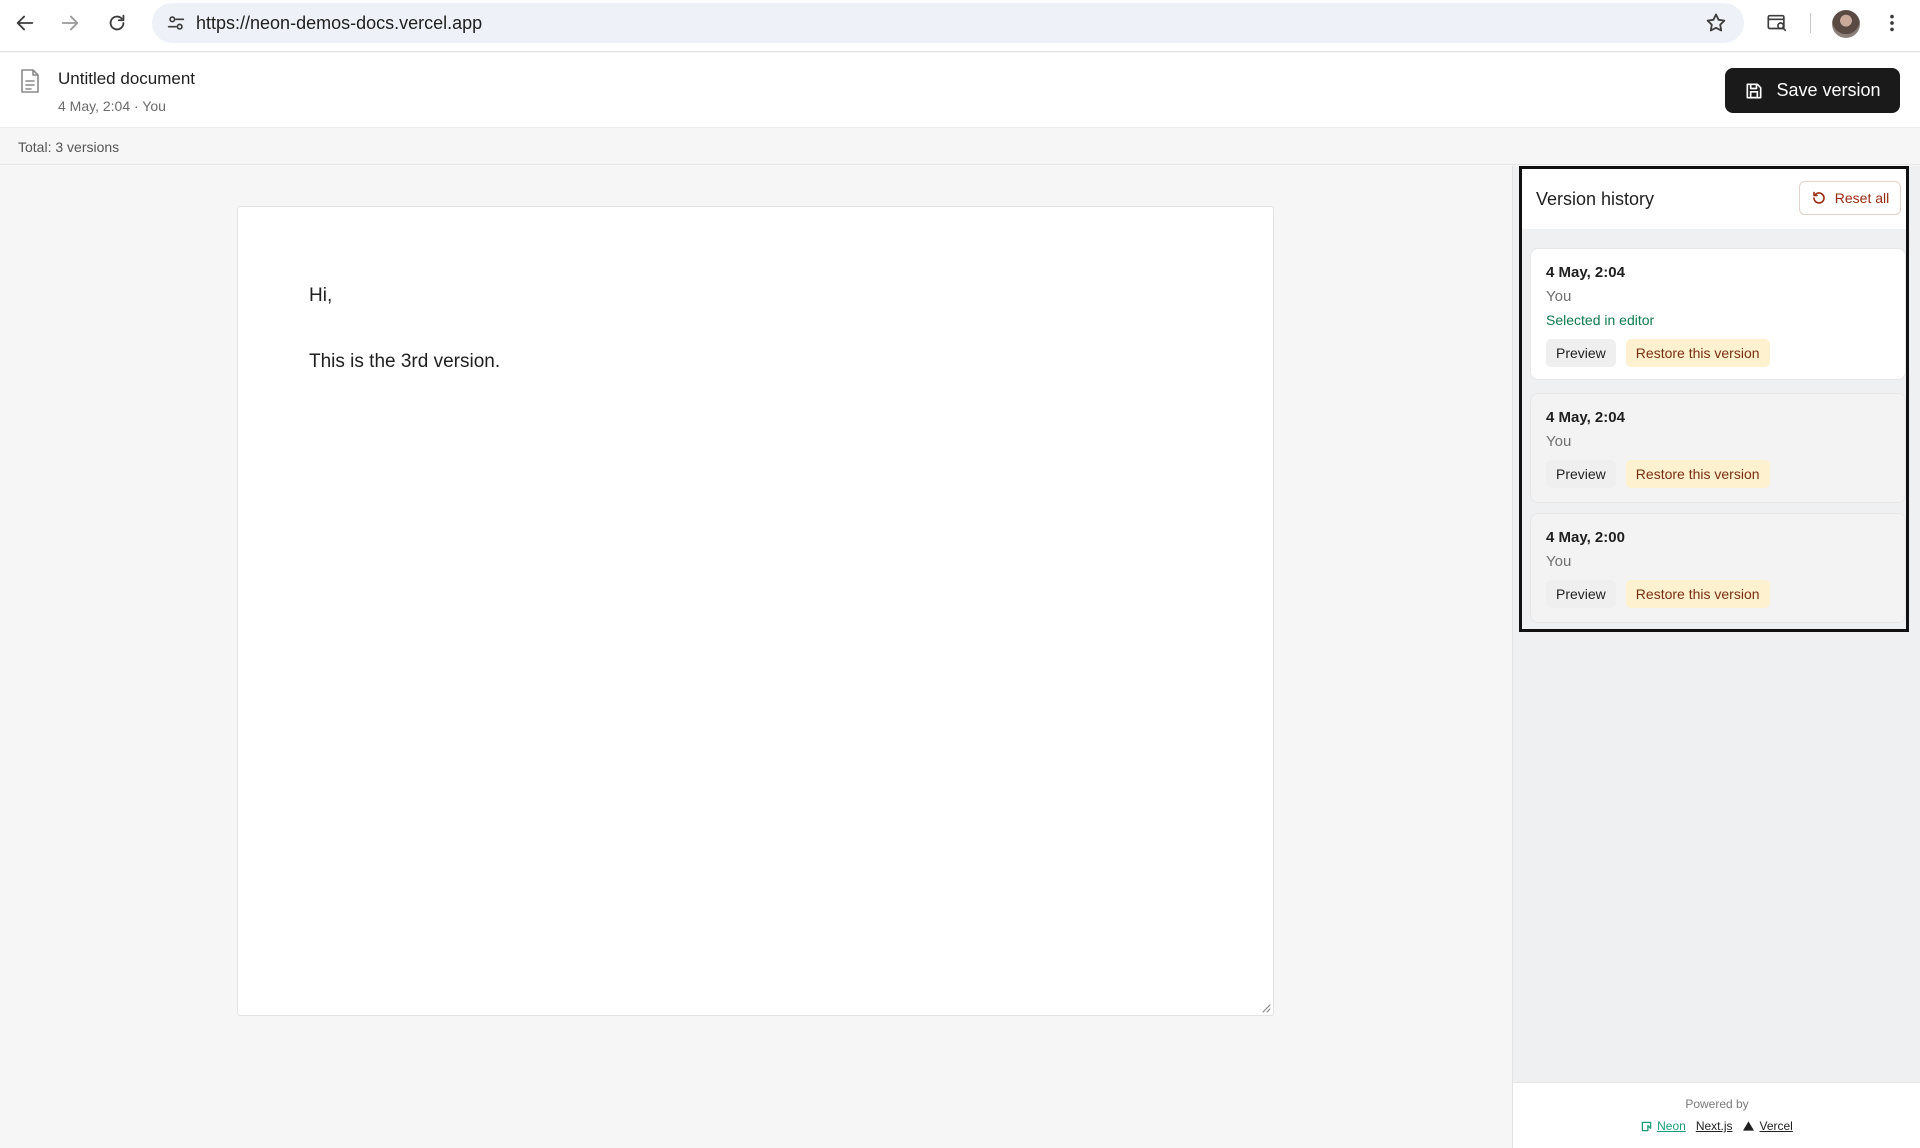 The image size is (1920, 1148). I want to click on browser-toolbar: https://neon-demos-docs.vercel.app, so click(960, 26).